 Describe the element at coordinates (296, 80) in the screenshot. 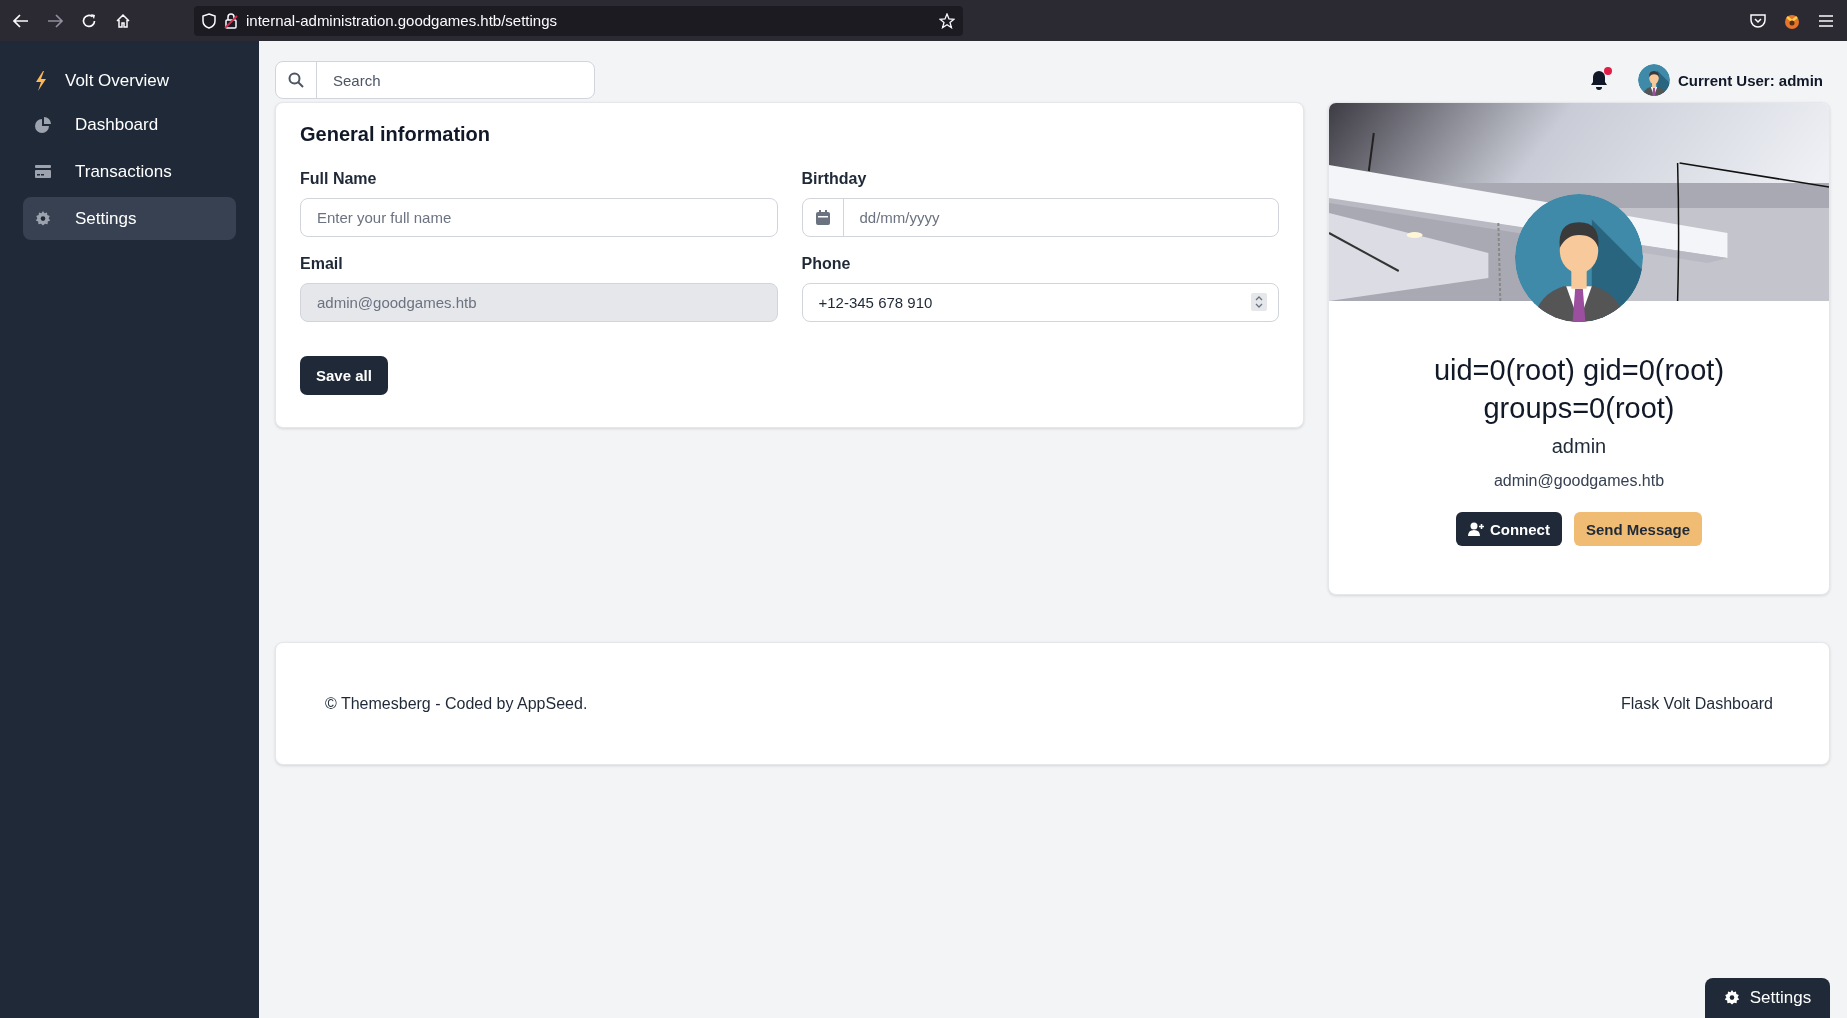

I see `search-icon` at that location.